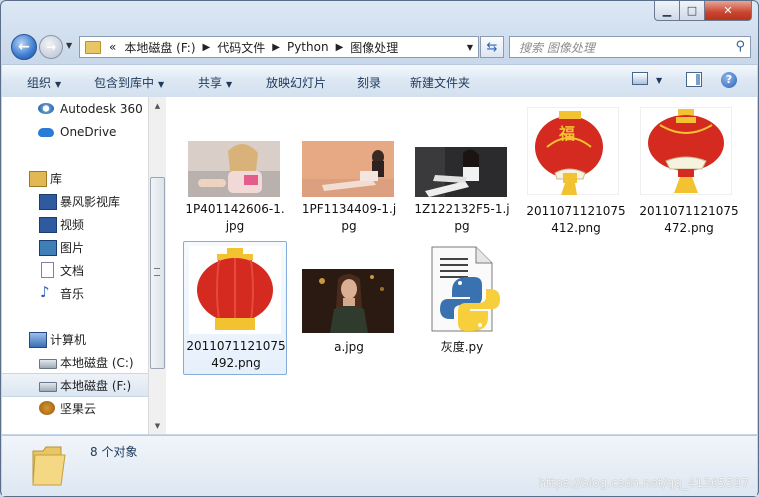 Image resolution: width=759 pixels, height=497 pixels. I want to click on file-item: 1Z122132F5-1.j pg, so click(462, 187).